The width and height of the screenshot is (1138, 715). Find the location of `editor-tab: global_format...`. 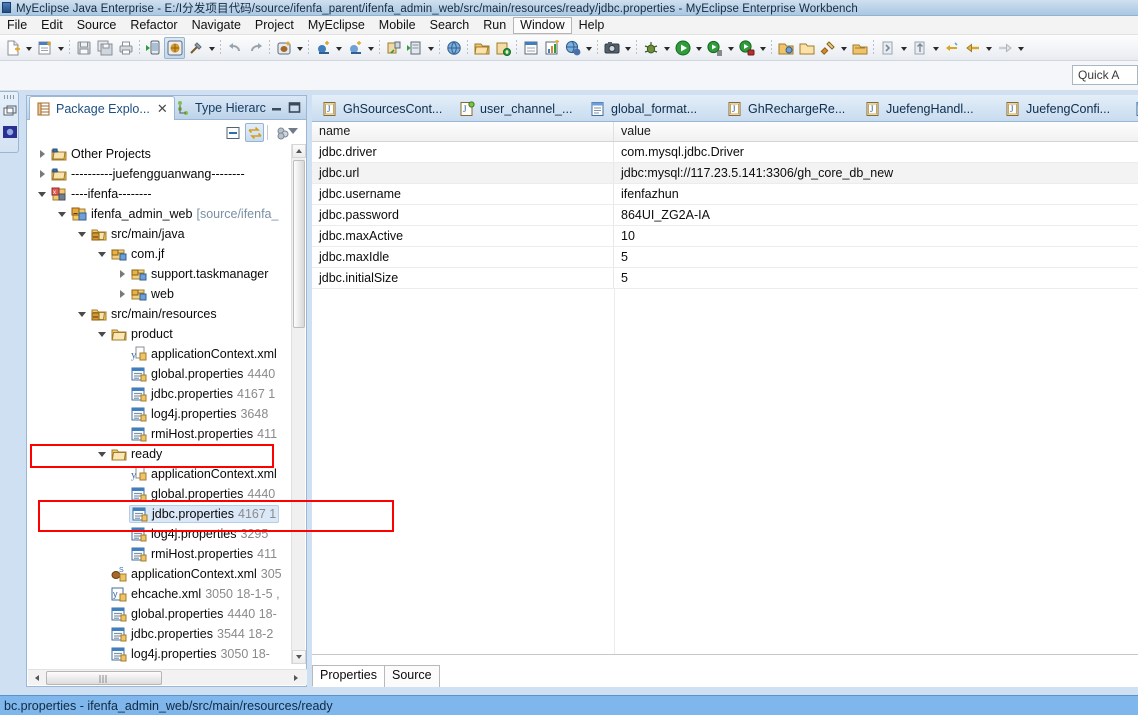

editor-tab: global_format... is located at coordinates (643, 108).